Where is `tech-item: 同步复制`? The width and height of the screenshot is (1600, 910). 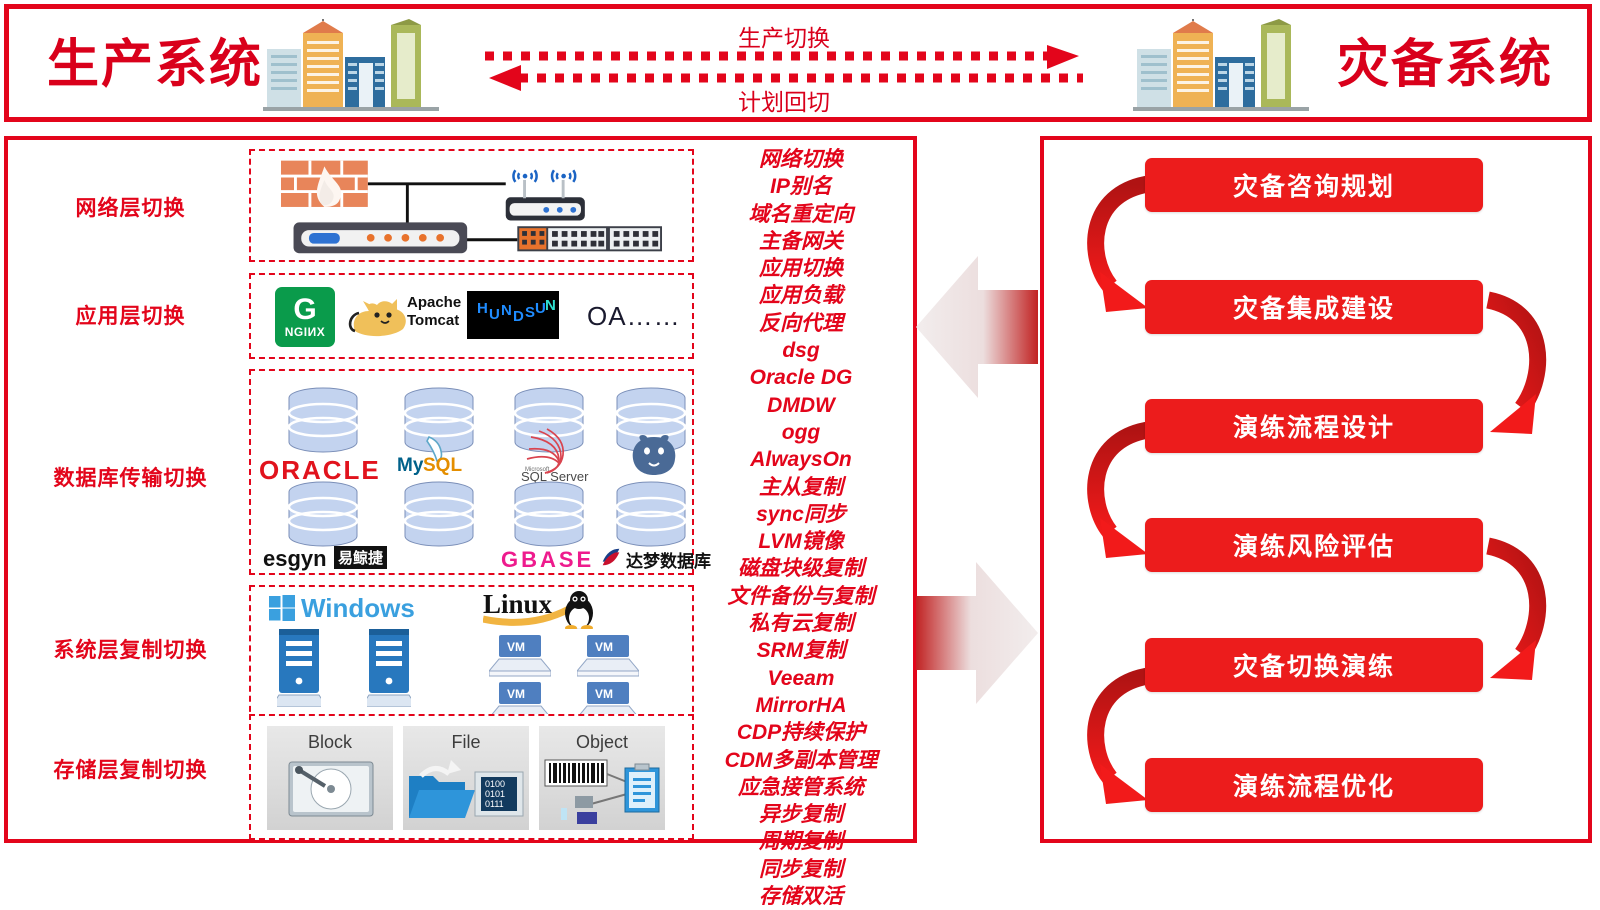 tech-item: 同步复制 is located at coordinates (801, 869).